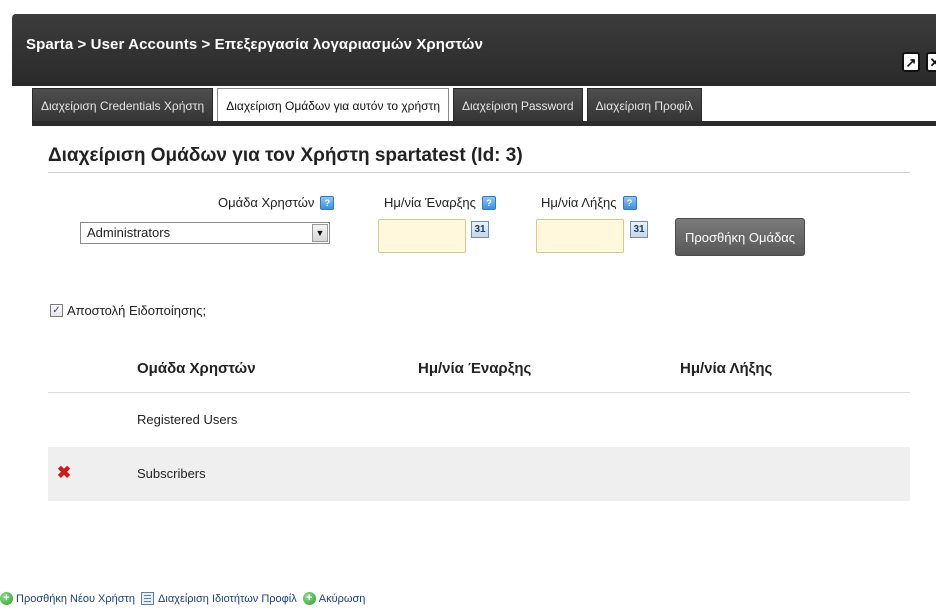  Describe the element at coordinates (205, 233) in the screenshot. I see `group-select: Administrators ▼` at that location.